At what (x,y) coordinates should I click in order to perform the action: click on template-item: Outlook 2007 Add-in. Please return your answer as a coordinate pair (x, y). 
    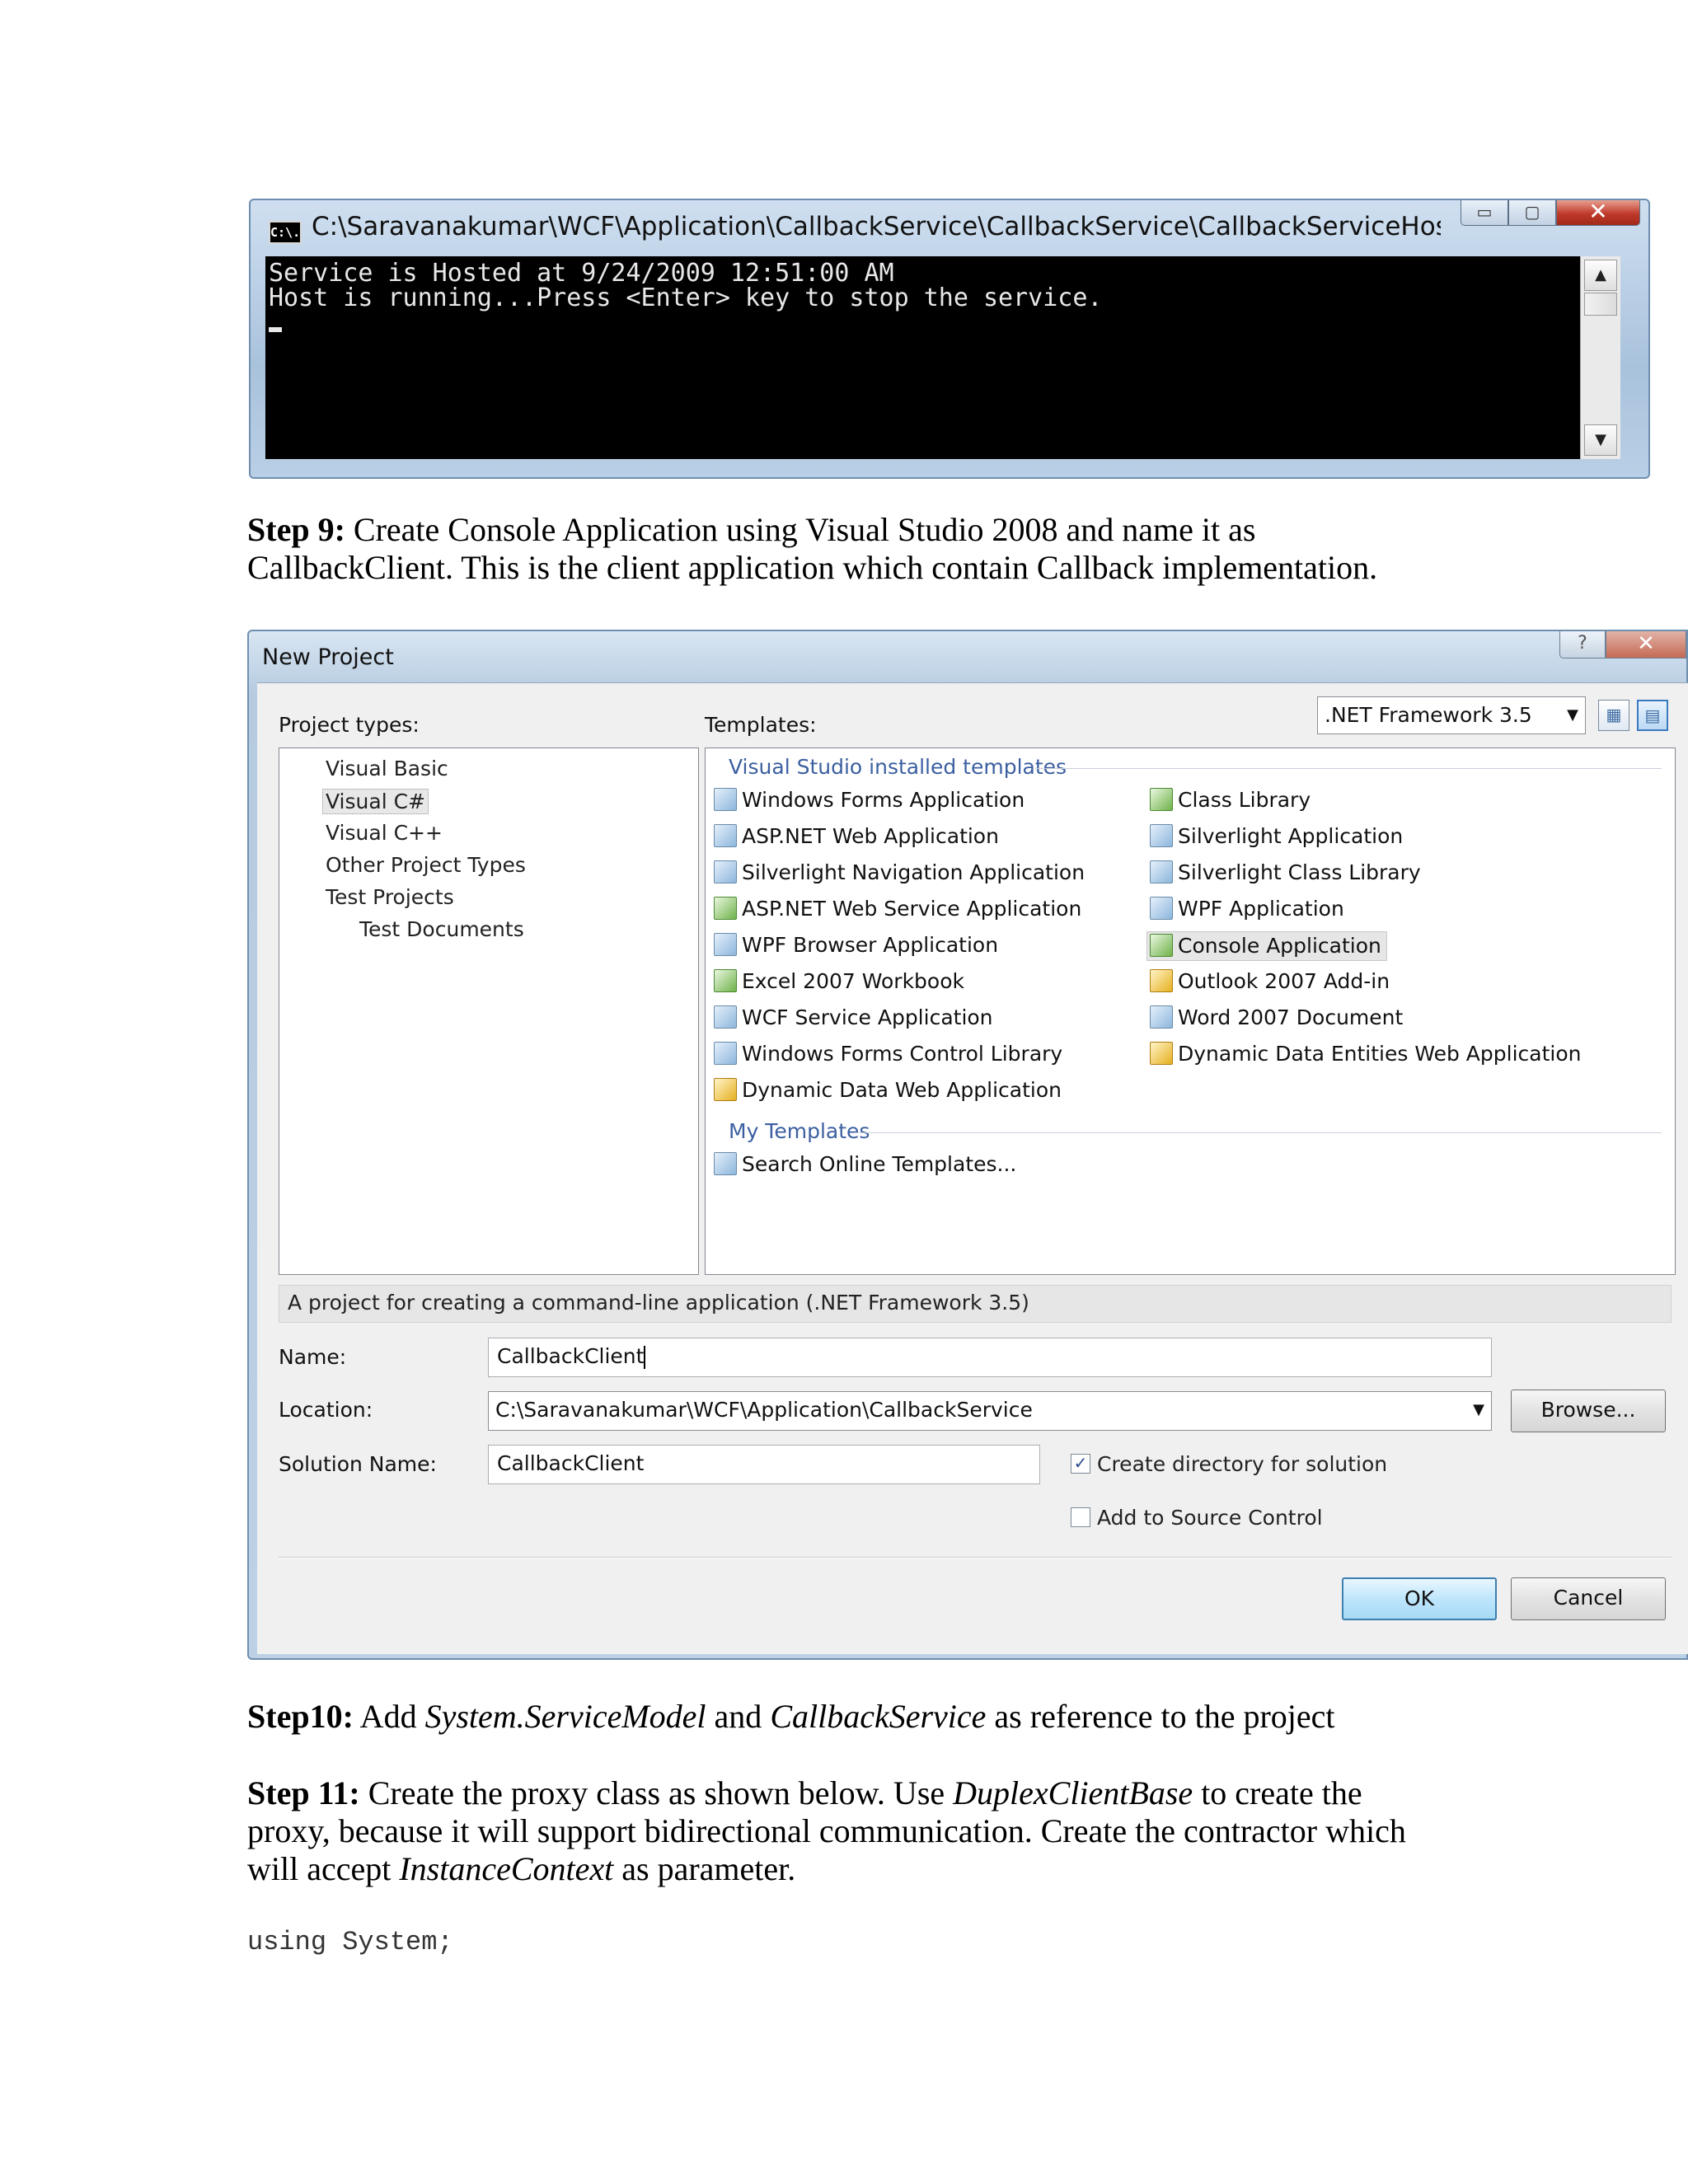
    Looking at the image, I should click on (1270, 982).